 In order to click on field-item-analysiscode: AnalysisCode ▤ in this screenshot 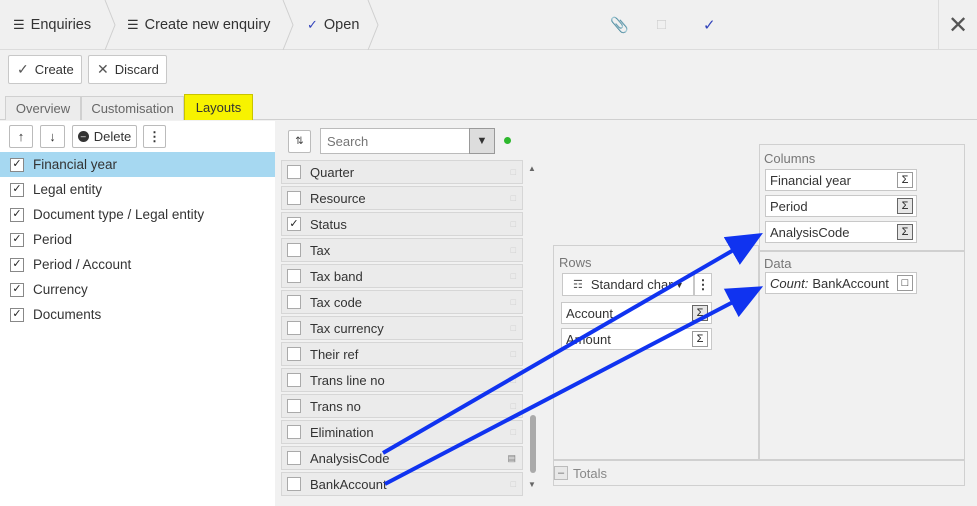, I will do `click(402, 458)`.